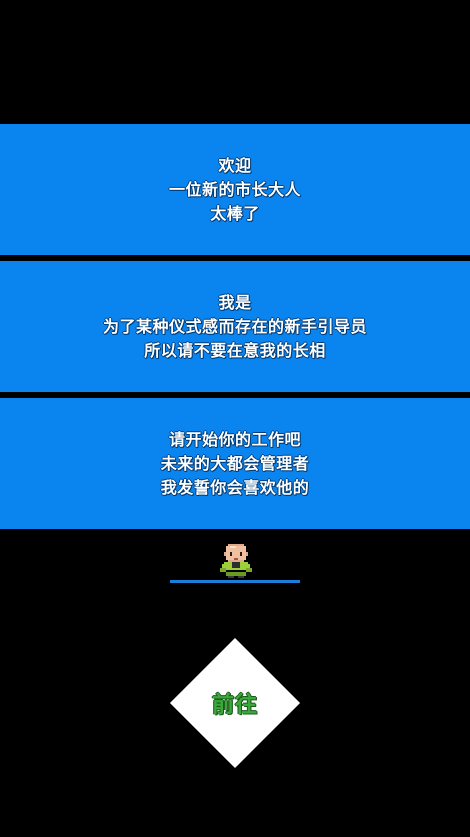 The width and height of the screenshot is (470, 837). What do you see at coordinates (234, 705) in the screenshot?
I see `go-button-label: 前往` at bounding box center [234, 705].